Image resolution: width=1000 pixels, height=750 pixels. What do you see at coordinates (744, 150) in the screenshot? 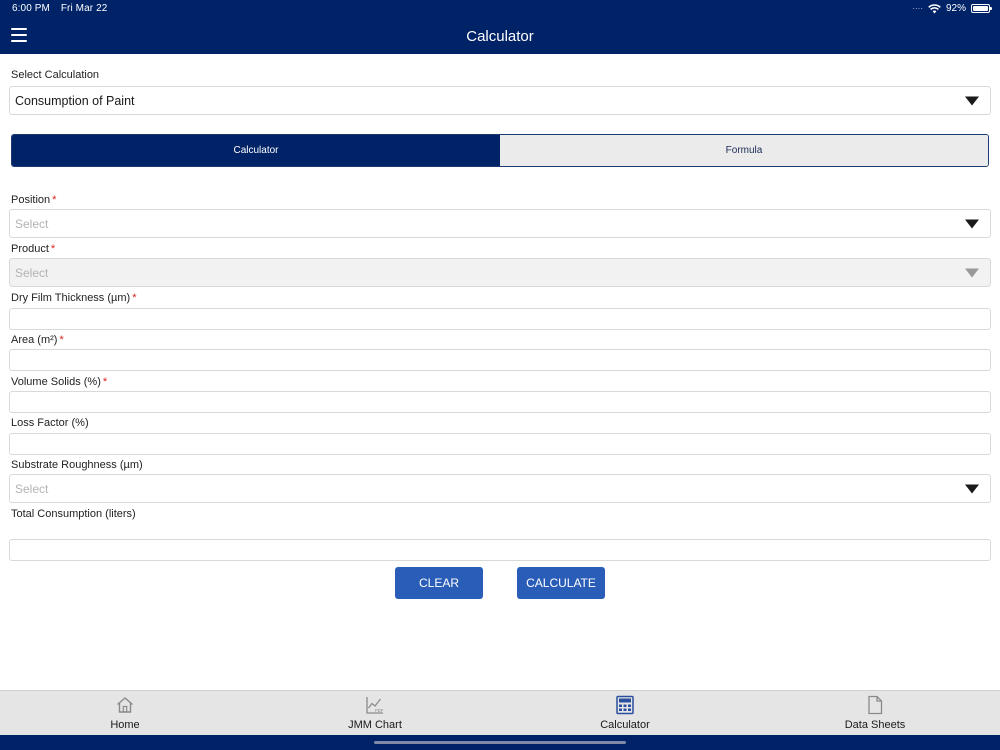
I see `tab-formula: Formula` at bounding box center [744, 150].